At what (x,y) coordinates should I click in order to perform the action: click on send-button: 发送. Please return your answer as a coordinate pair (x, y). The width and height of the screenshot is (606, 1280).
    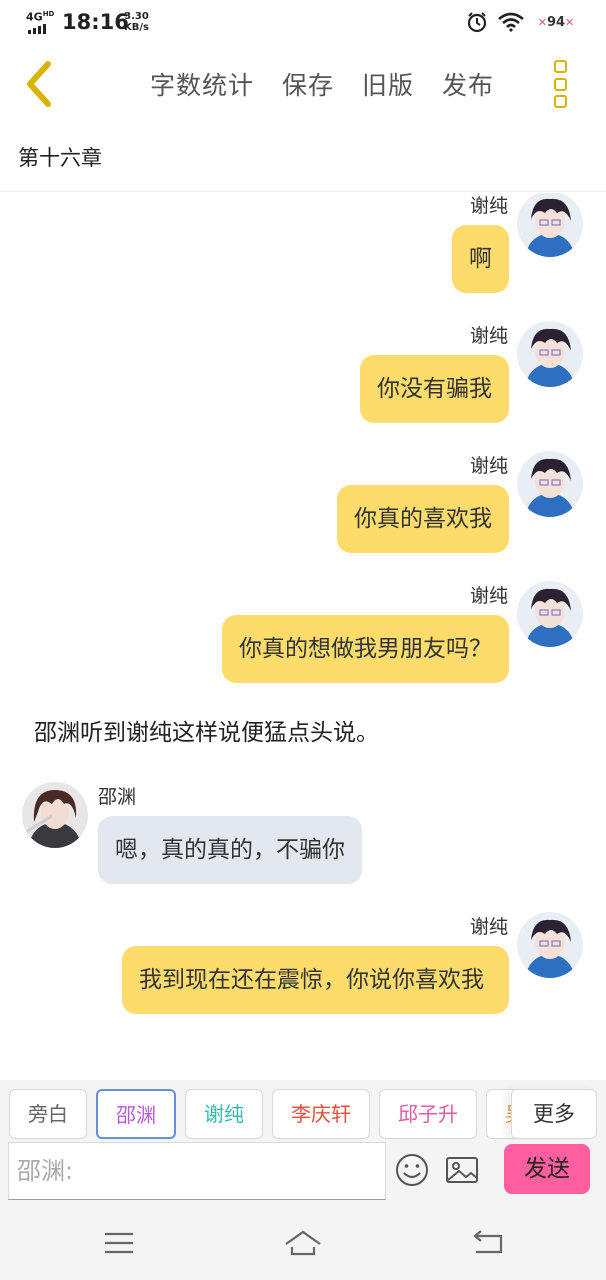
    Looking at the image, I should click on (547, 1169).